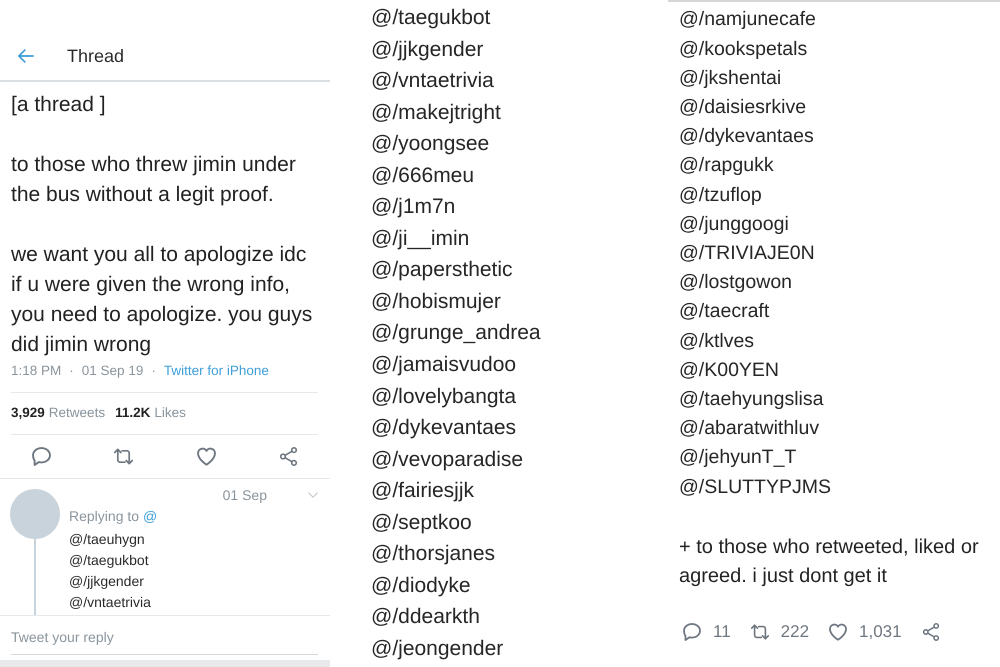 The image size is (1000, 667). I want to click on mention-handle: @/rapgukk, so click(727, 165).